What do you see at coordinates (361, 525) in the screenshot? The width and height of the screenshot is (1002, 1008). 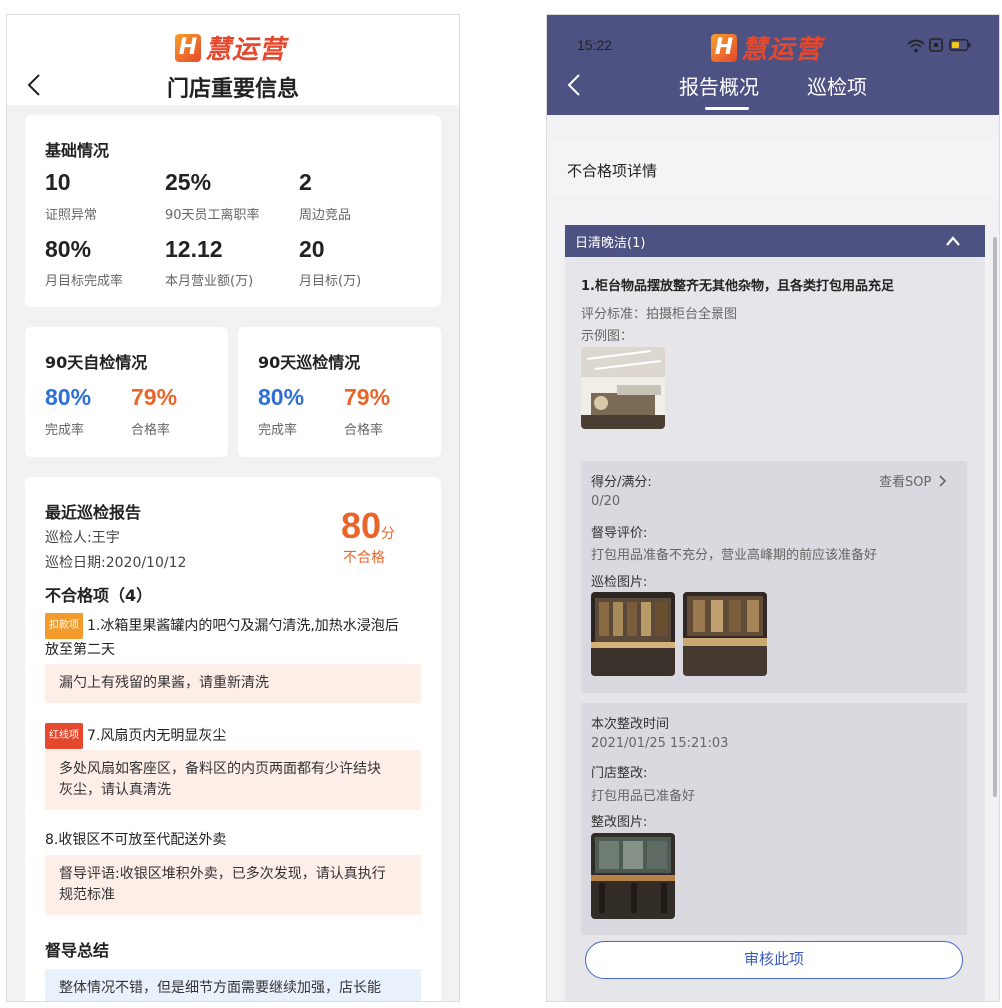 I see `score-value: 80` at bounding box center [361, 525].